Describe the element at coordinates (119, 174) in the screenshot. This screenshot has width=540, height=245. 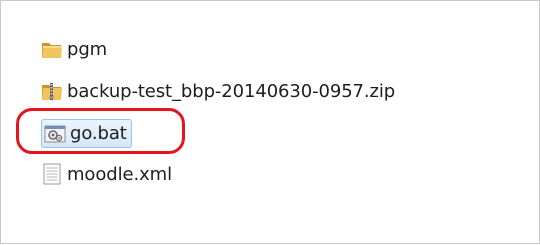
I see `file-name: moodle.xml` at that location.